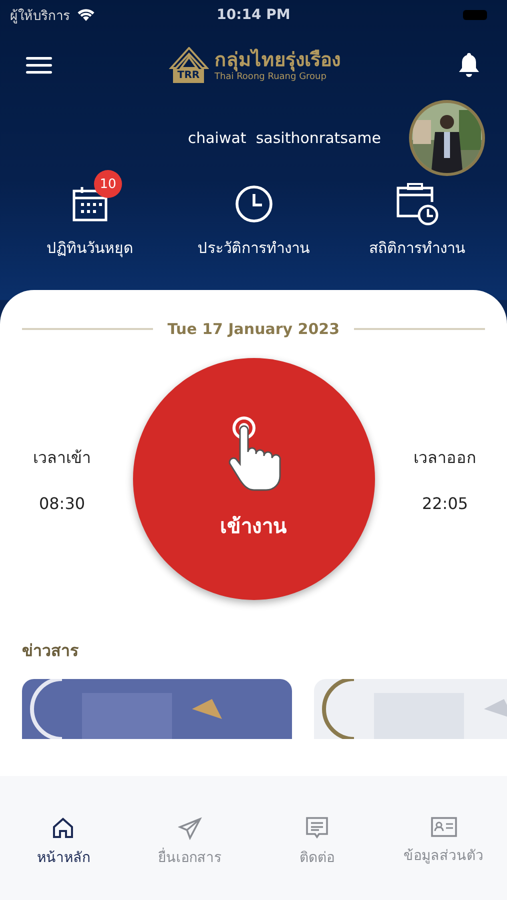  Describe the element at coordinates (445, 458) in the screenshot. I see `check-out-label: เวลาออก` at that location.